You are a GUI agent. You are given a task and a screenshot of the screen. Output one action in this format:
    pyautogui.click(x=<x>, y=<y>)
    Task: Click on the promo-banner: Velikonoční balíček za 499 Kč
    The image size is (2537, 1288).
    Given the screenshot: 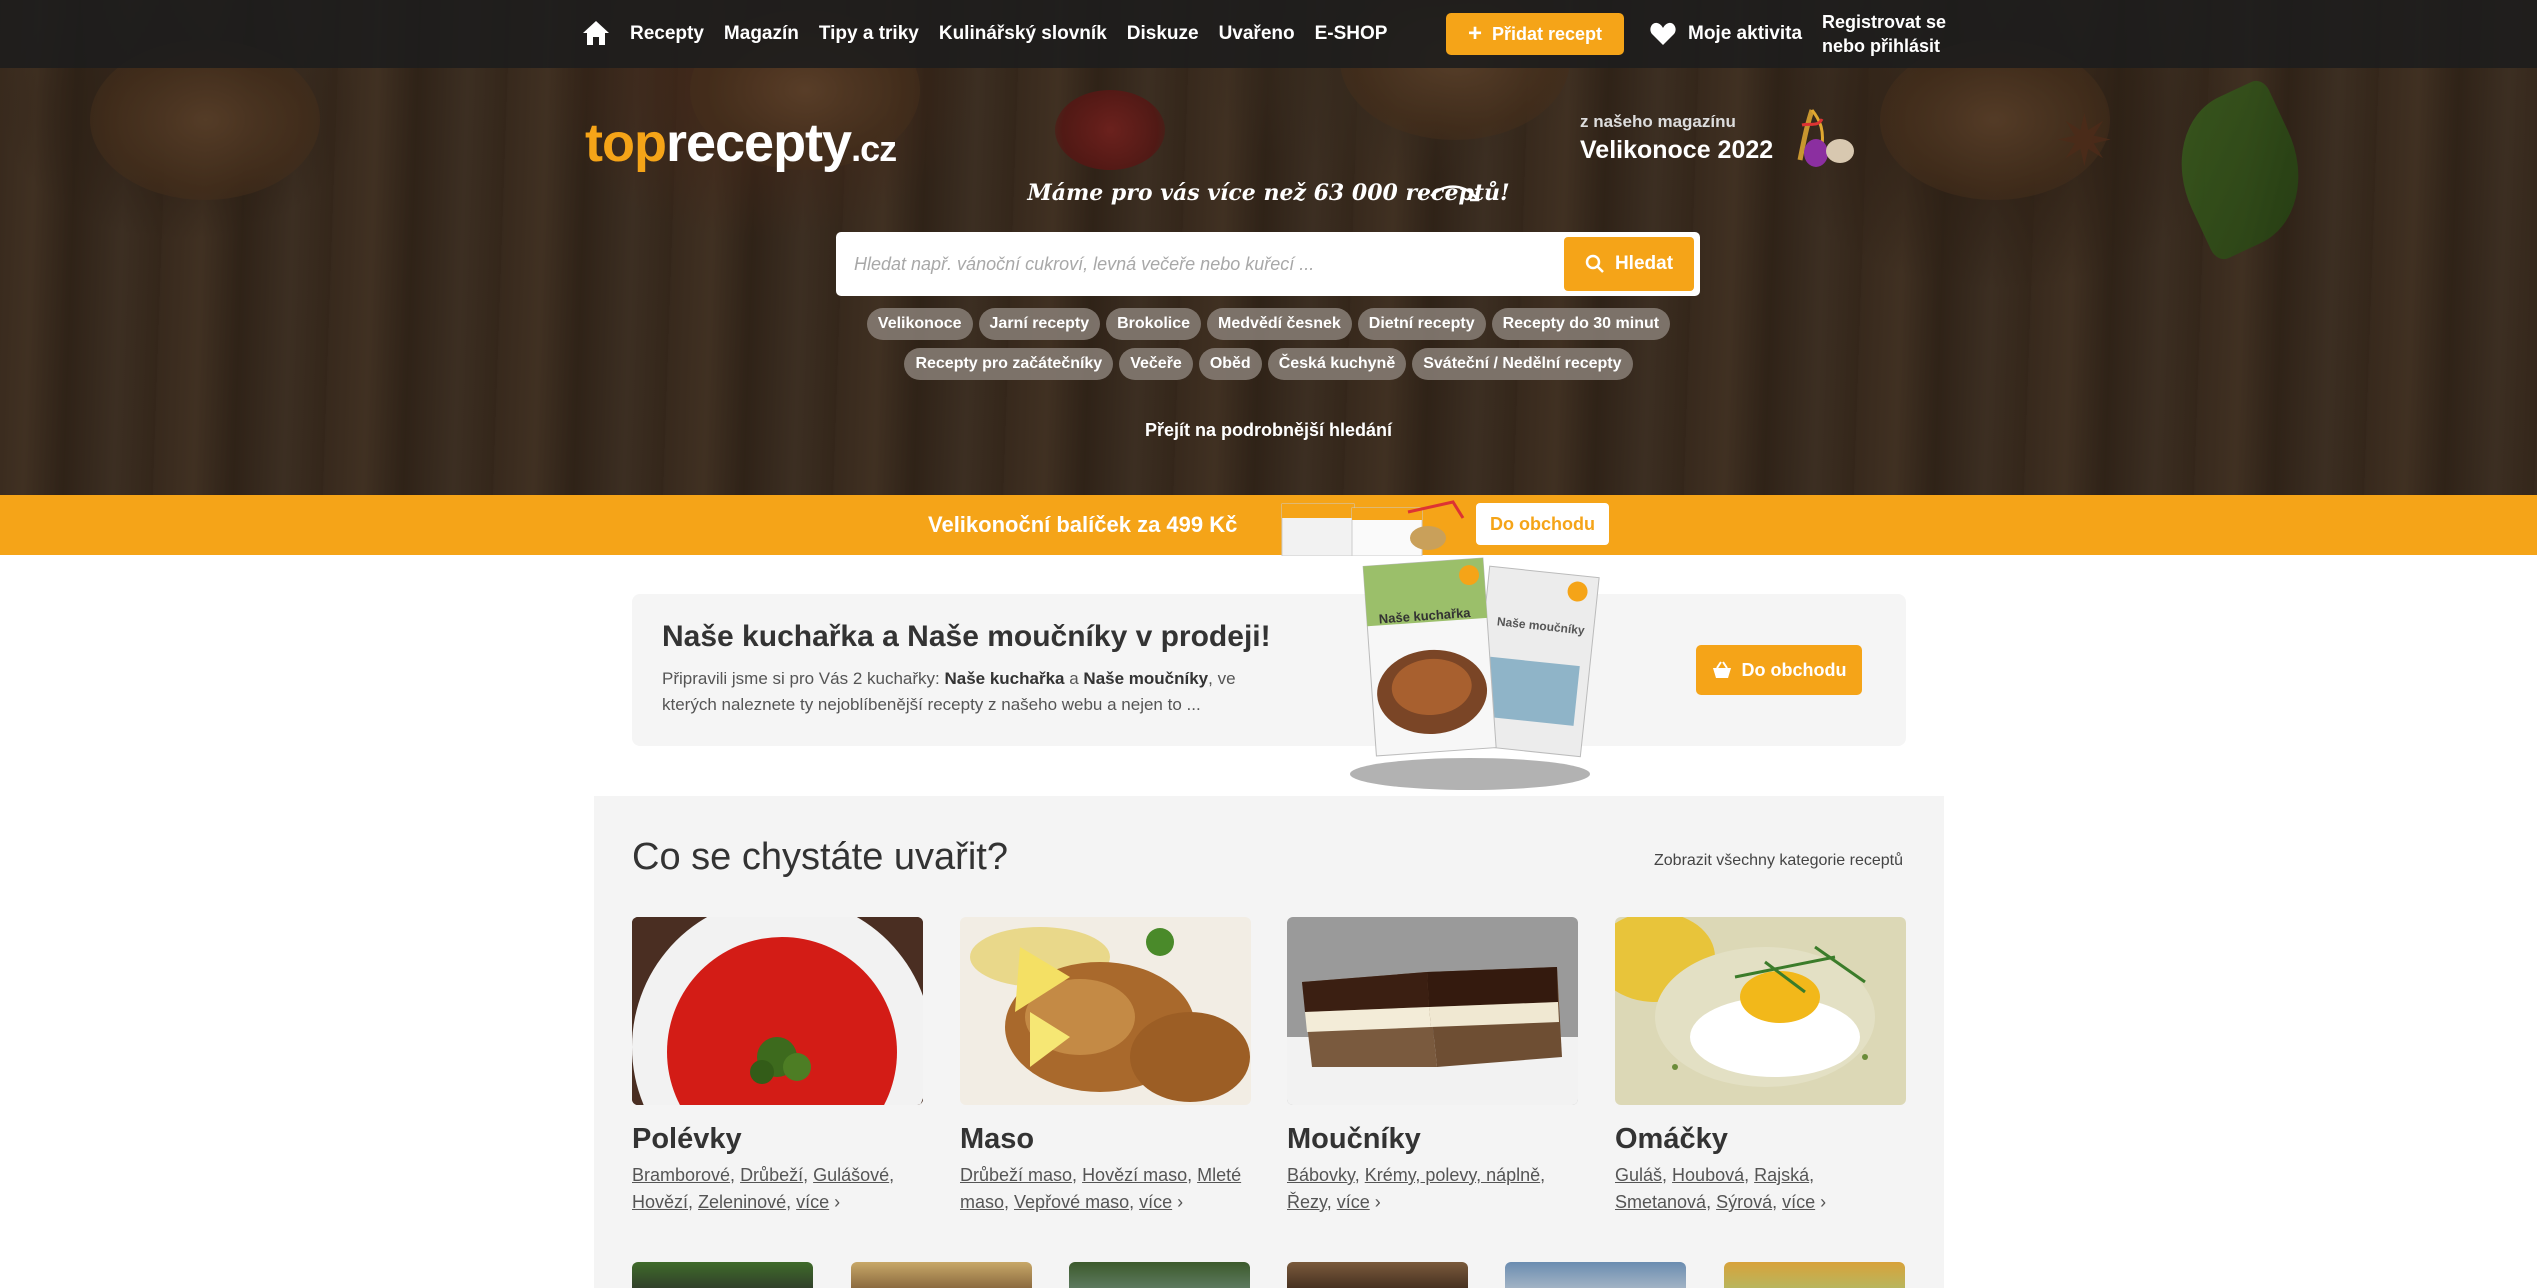 What is the action you would take?
    pyautogui.click(x=1268, y=525)
    